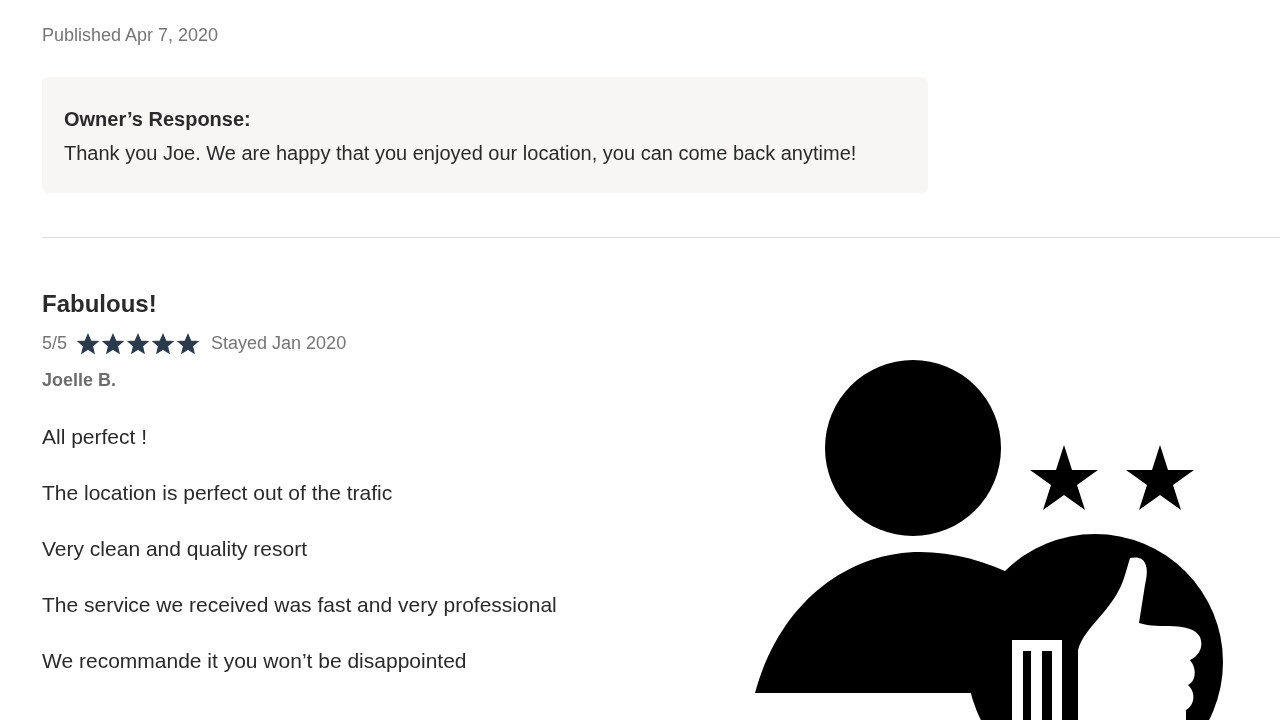 The height and width of the screenshot is (720, 1280). What do you see at coordinates (55, 343) in the screenshot?
I see `rating-score: 5/5` at bounding box center [55, 343].